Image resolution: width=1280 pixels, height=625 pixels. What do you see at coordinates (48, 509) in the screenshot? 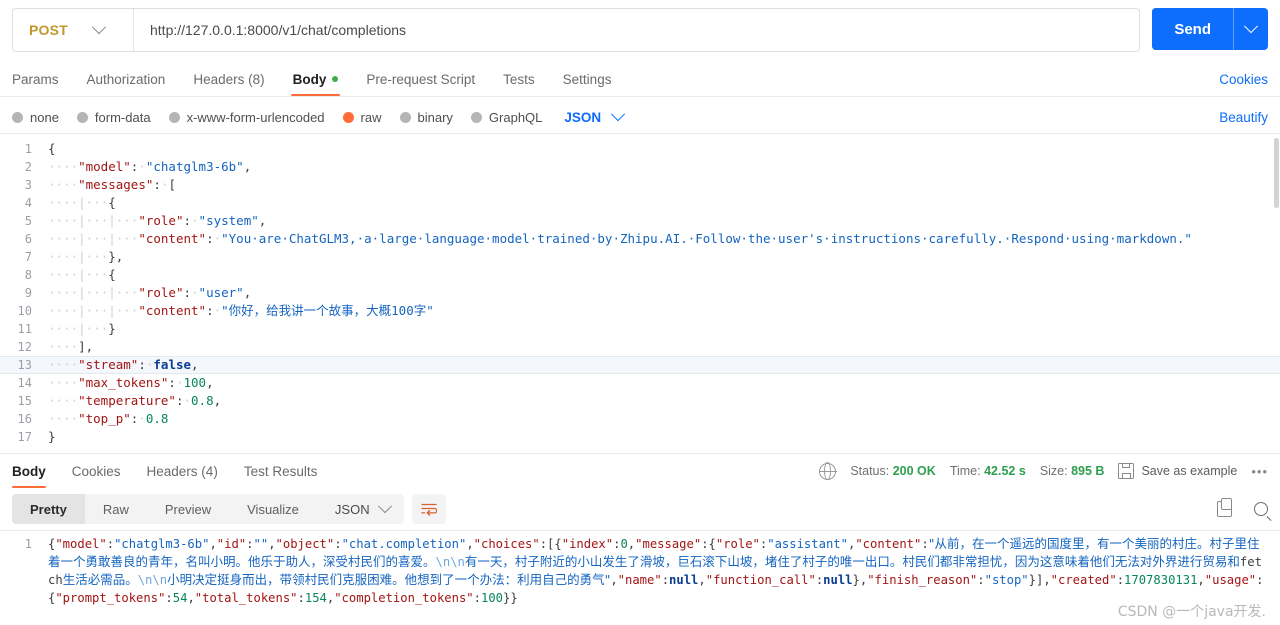
I see `view-pretty: Pretty` at bounding box center [48, 509].